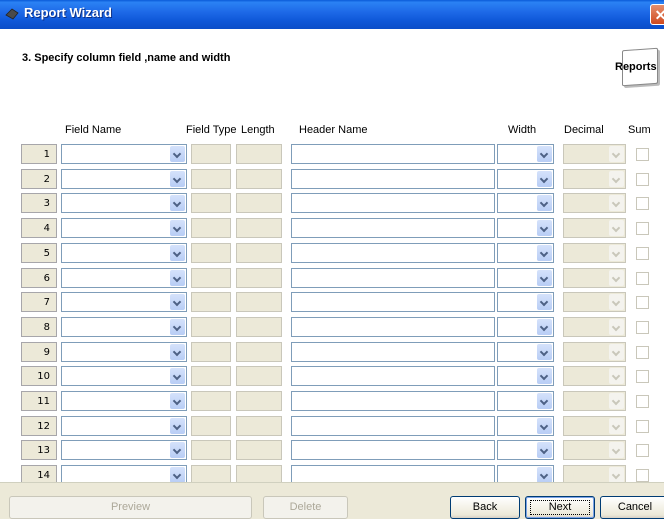 This screenshot has height=519, width=664. What do you see at coordinates (258, 130) in the screenshot?
I see `header-length: Length` at bounding box center [258, 130].